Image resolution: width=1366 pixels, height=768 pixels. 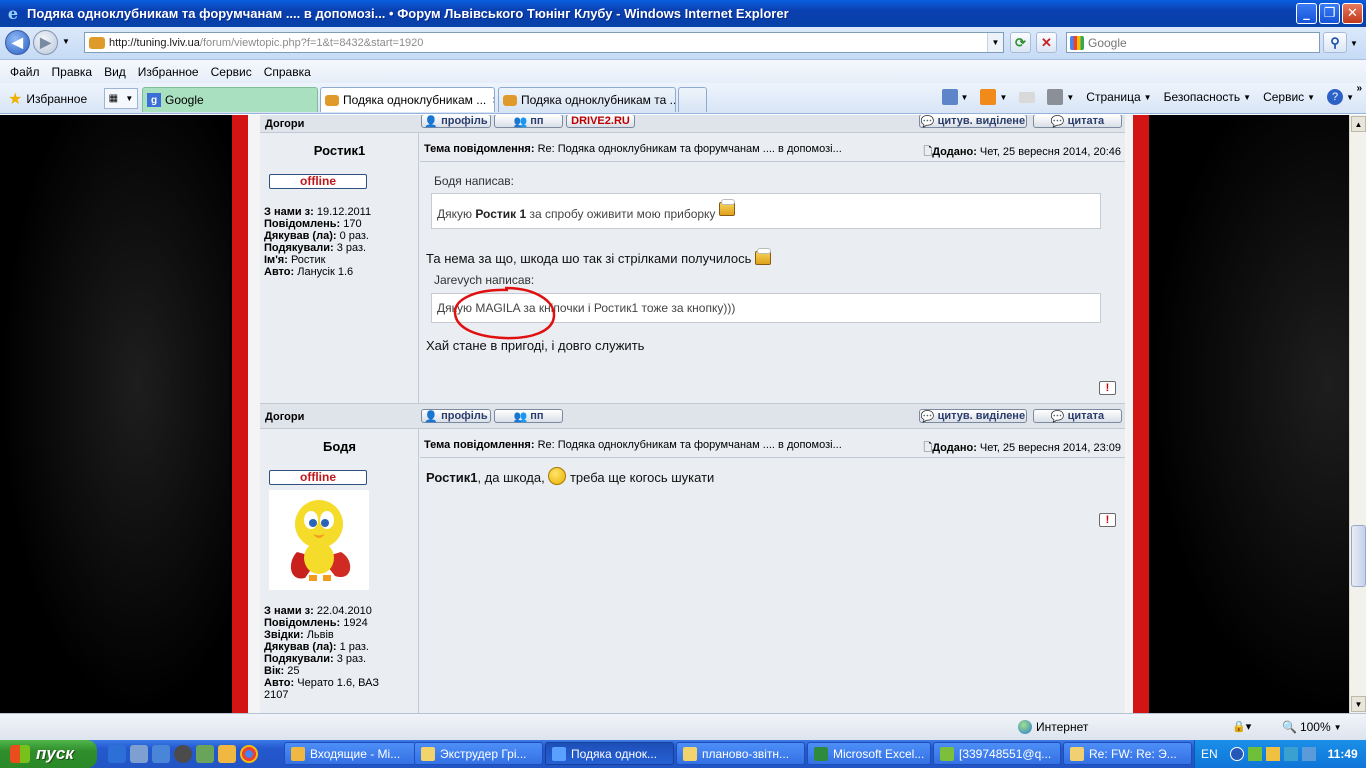 I want to click on post-author: Ростик1, so click(x=339, y=150).